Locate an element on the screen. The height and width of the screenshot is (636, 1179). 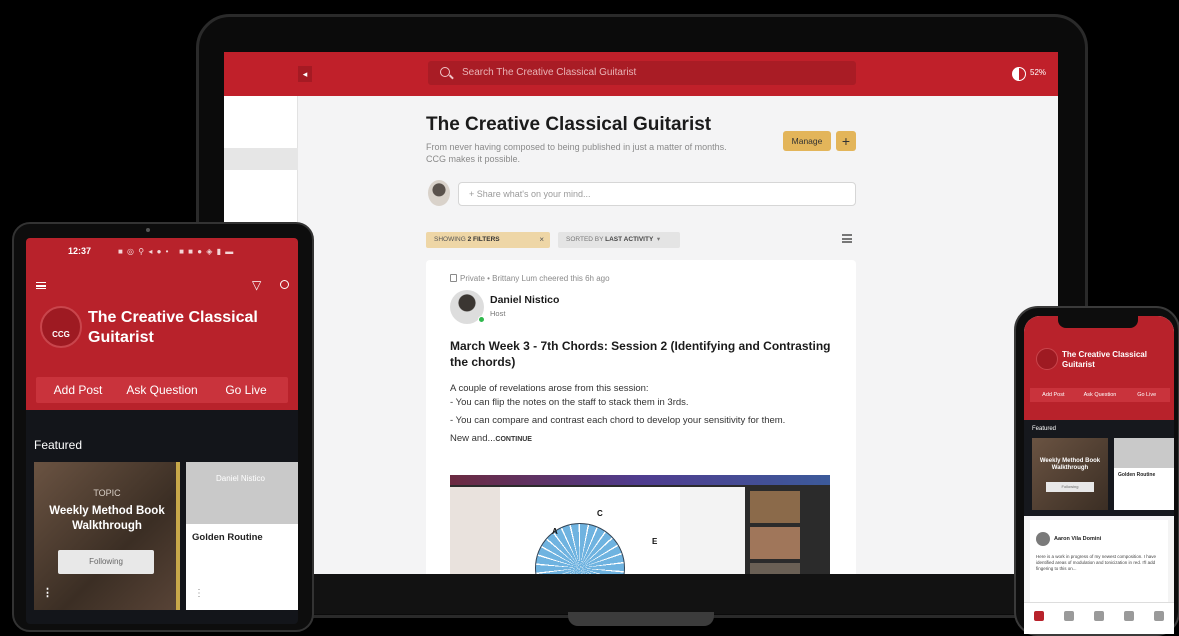
featured-card: Weekly Method Book Walkthrough Following is located at coordinates (1070, 474).